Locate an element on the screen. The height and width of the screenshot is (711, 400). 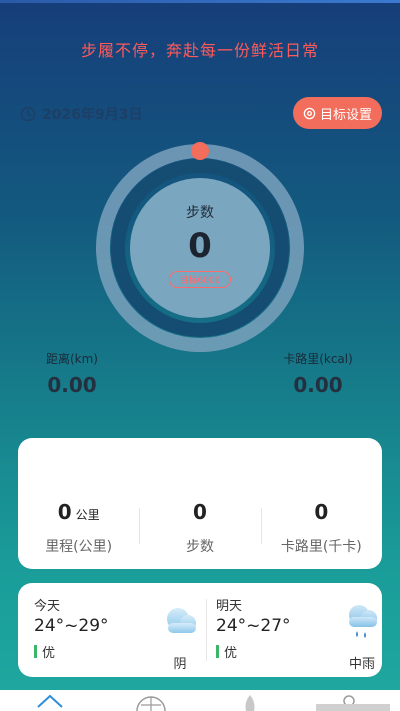
step-target-badge: 目标6000 is located at coordinates (200, 279).